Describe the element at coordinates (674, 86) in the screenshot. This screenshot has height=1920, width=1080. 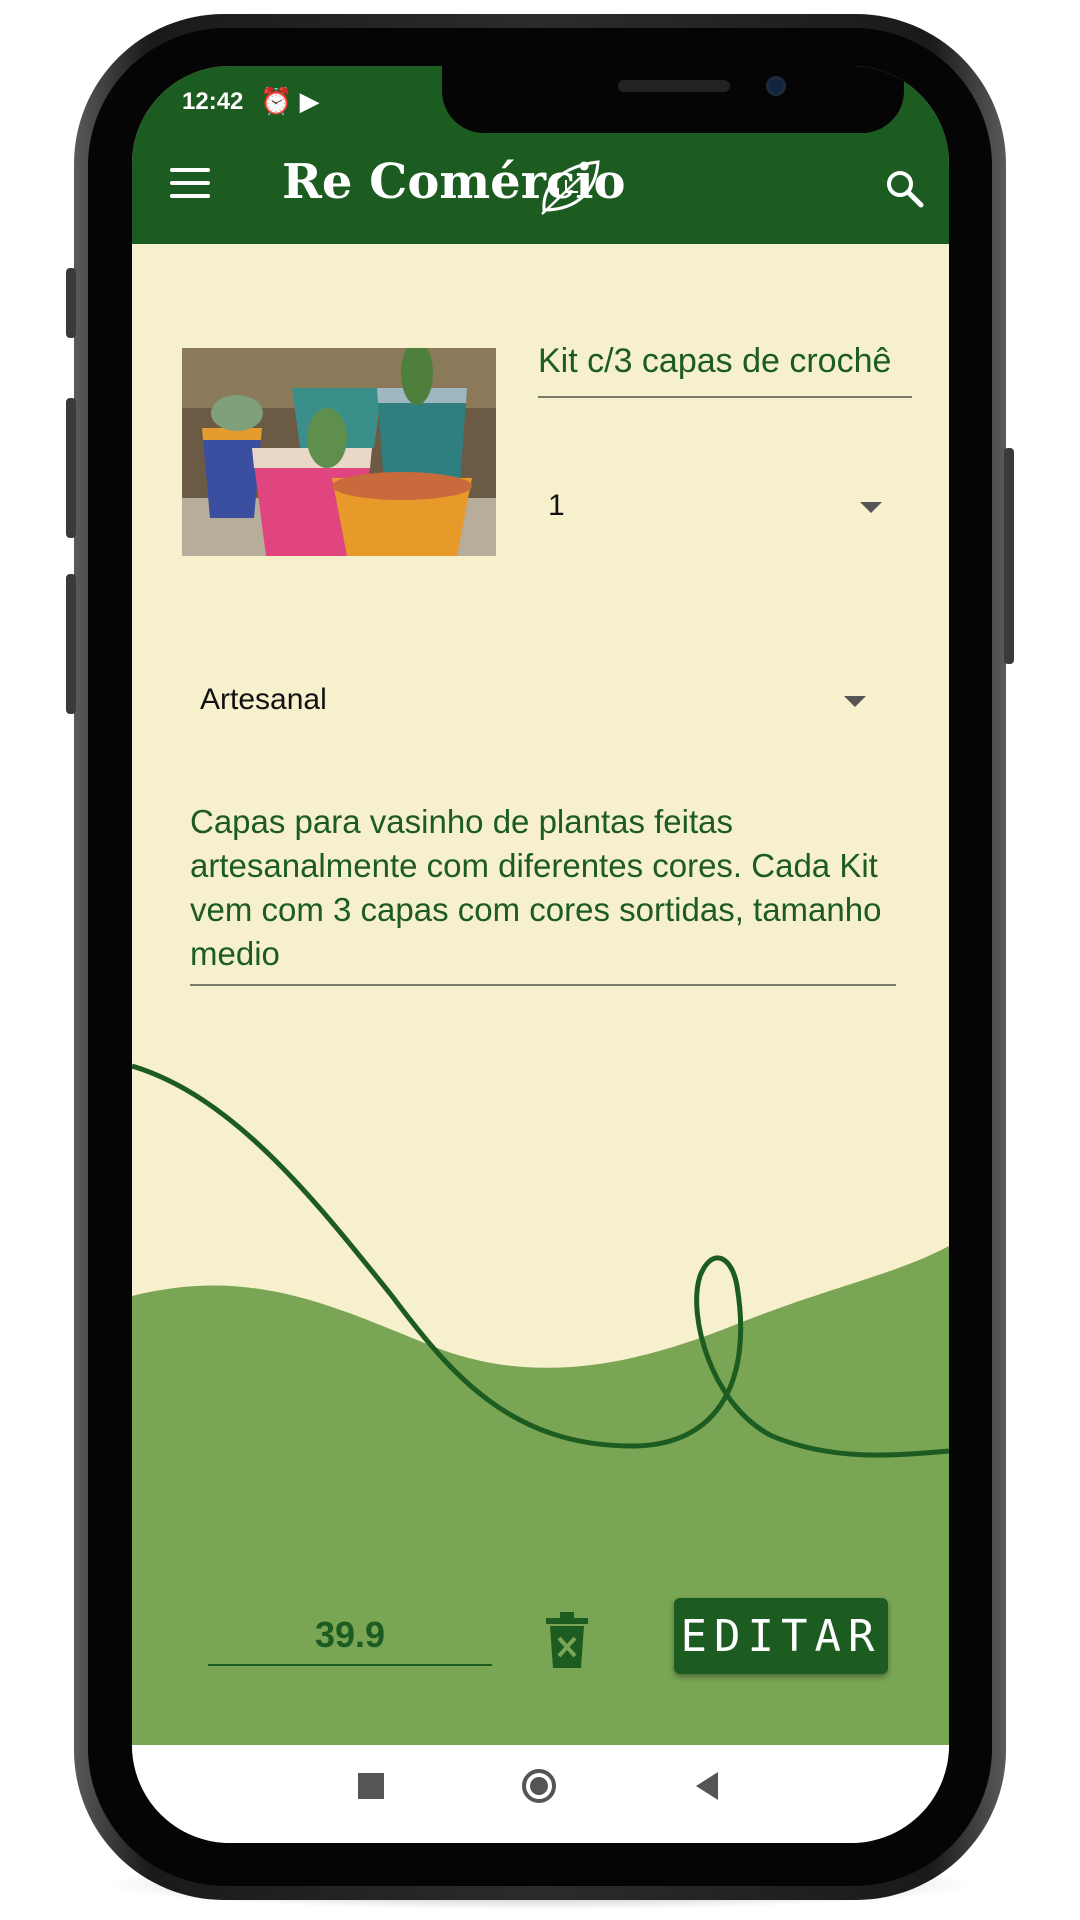
I see `earpiece` at that location.